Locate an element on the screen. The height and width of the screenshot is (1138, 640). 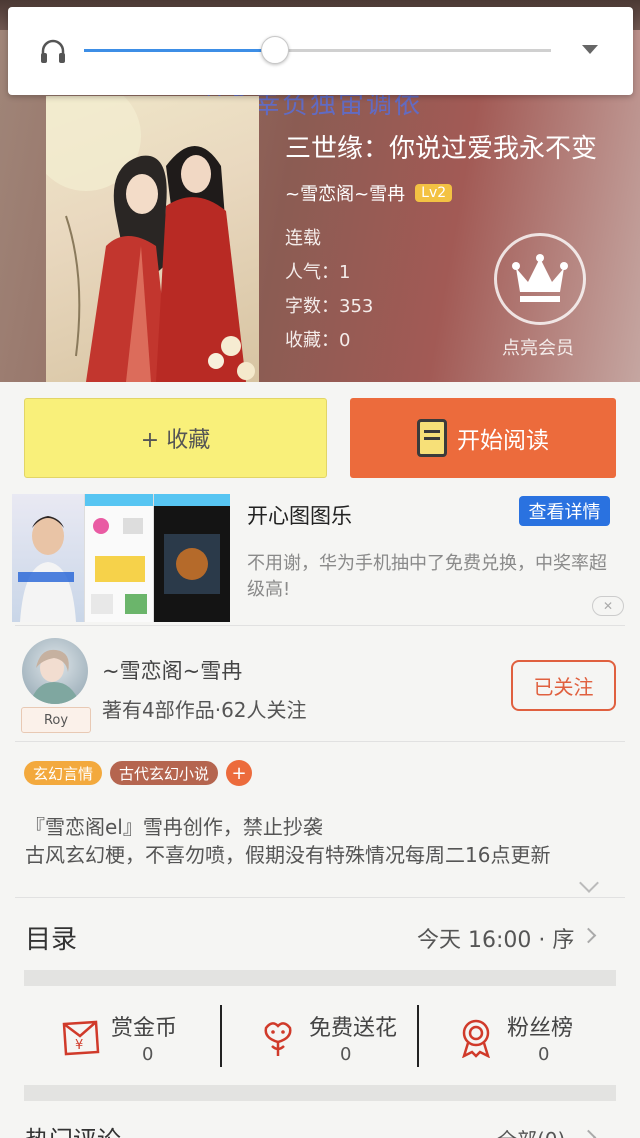
level-badge: Lv2 is located at coordinates (434, 193).